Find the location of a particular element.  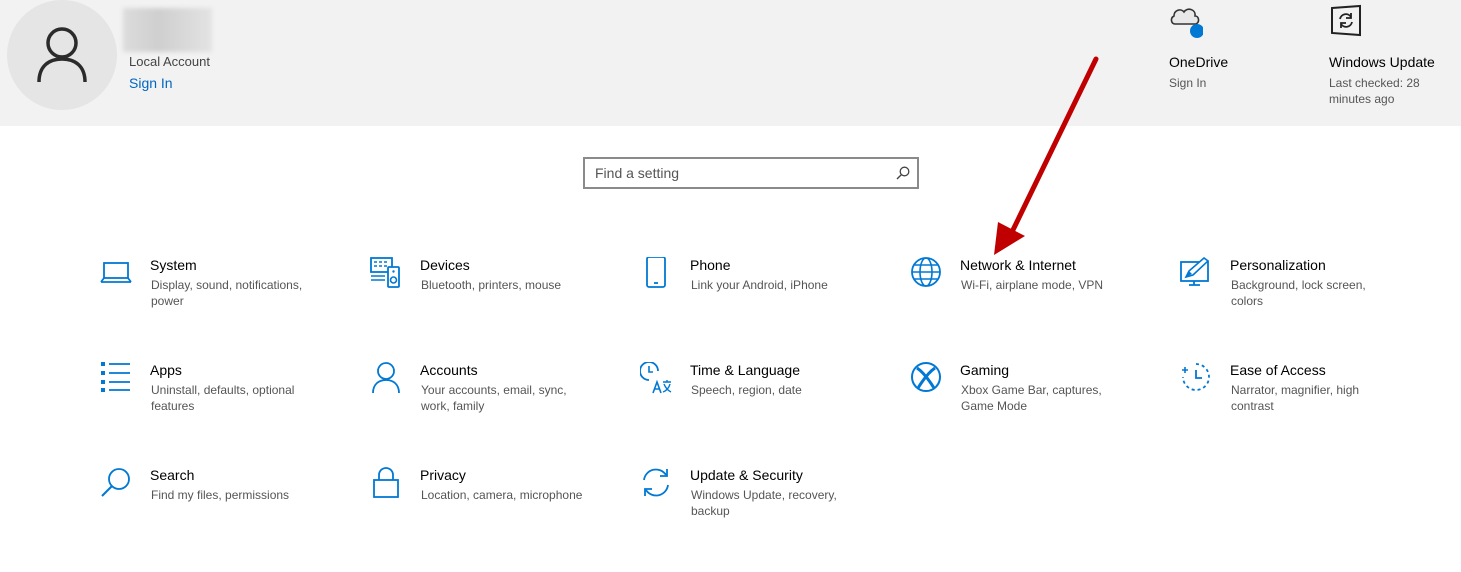

category-privacy: Privacy Location, camera, microphone is located at coordinates (495, 502).